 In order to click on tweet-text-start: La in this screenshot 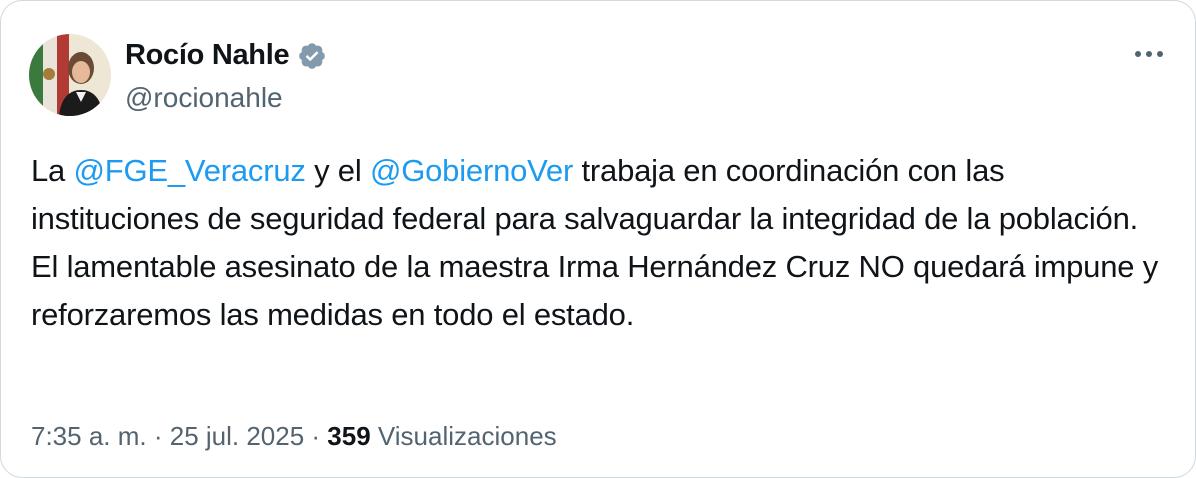, I will do `click(52, 170)`.